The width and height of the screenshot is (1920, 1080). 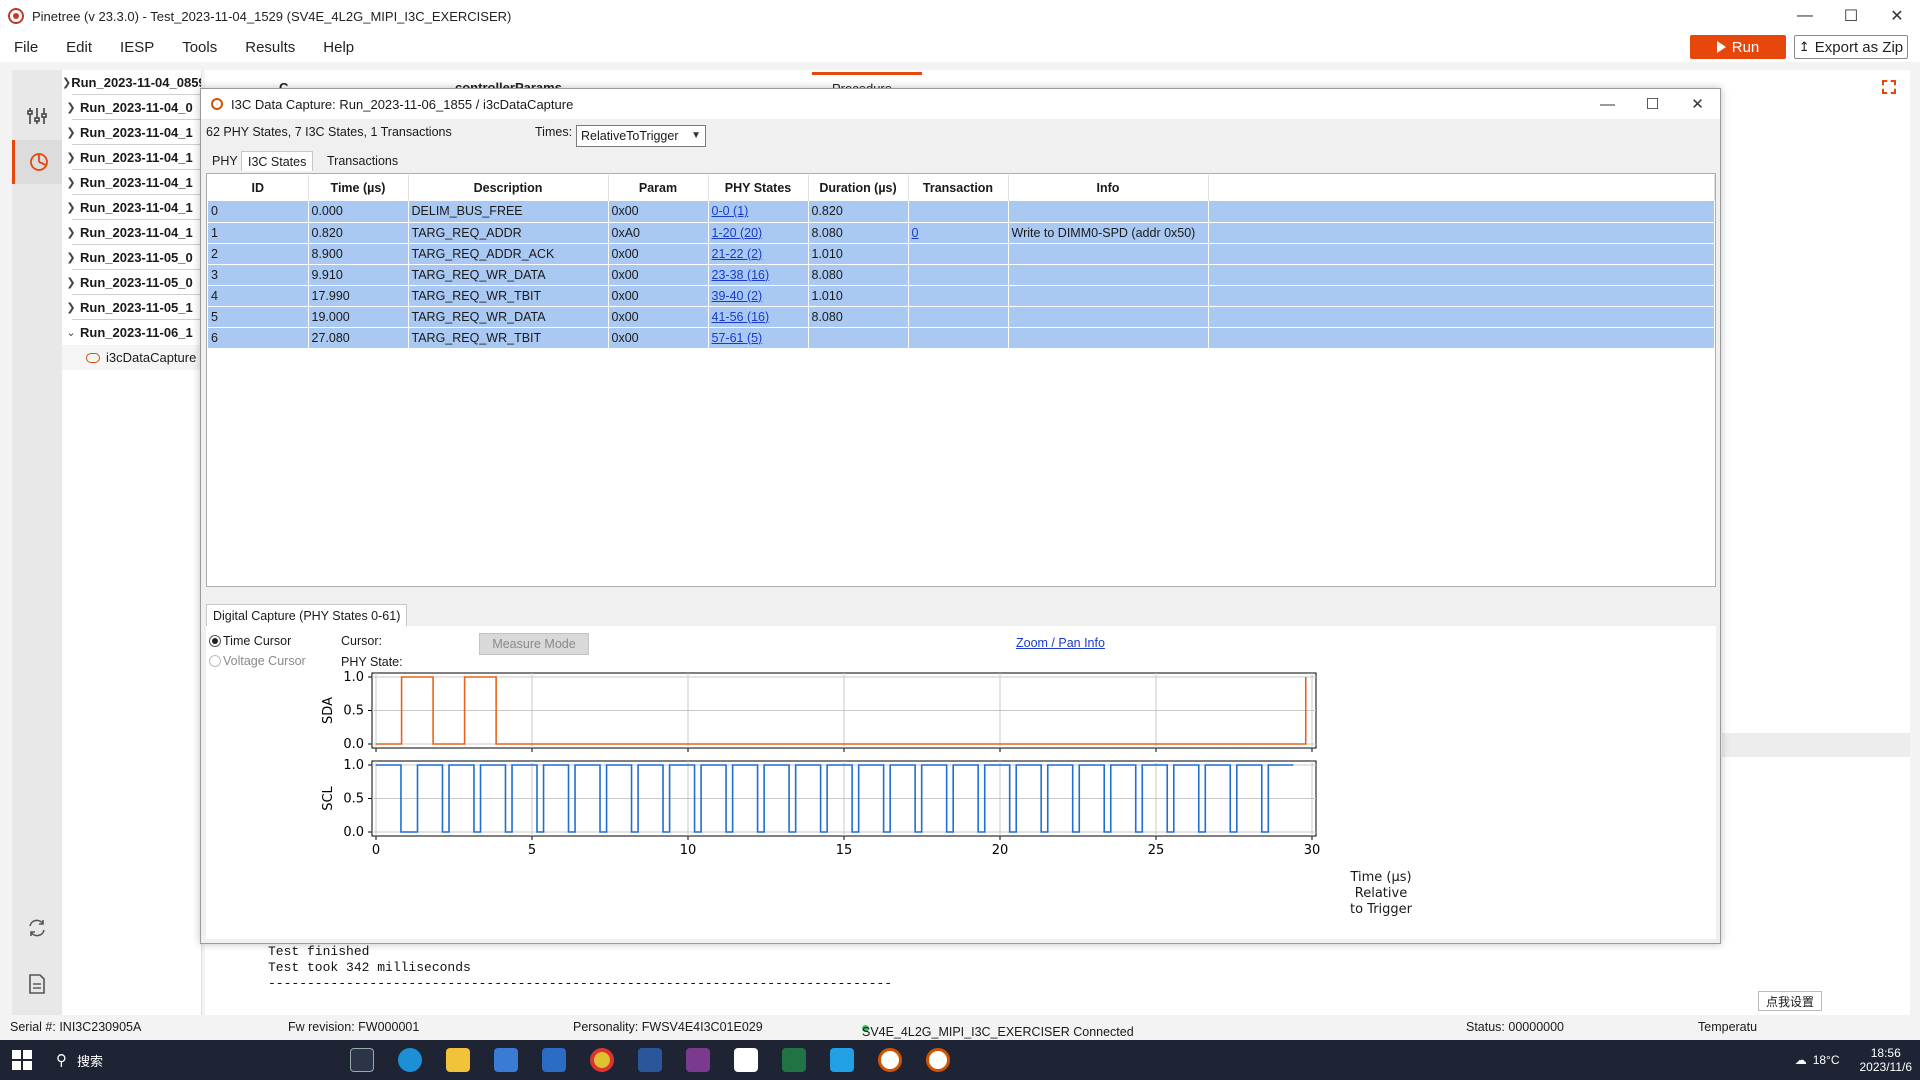 I want to click on menu-file: File, so click(x=26, y=47).